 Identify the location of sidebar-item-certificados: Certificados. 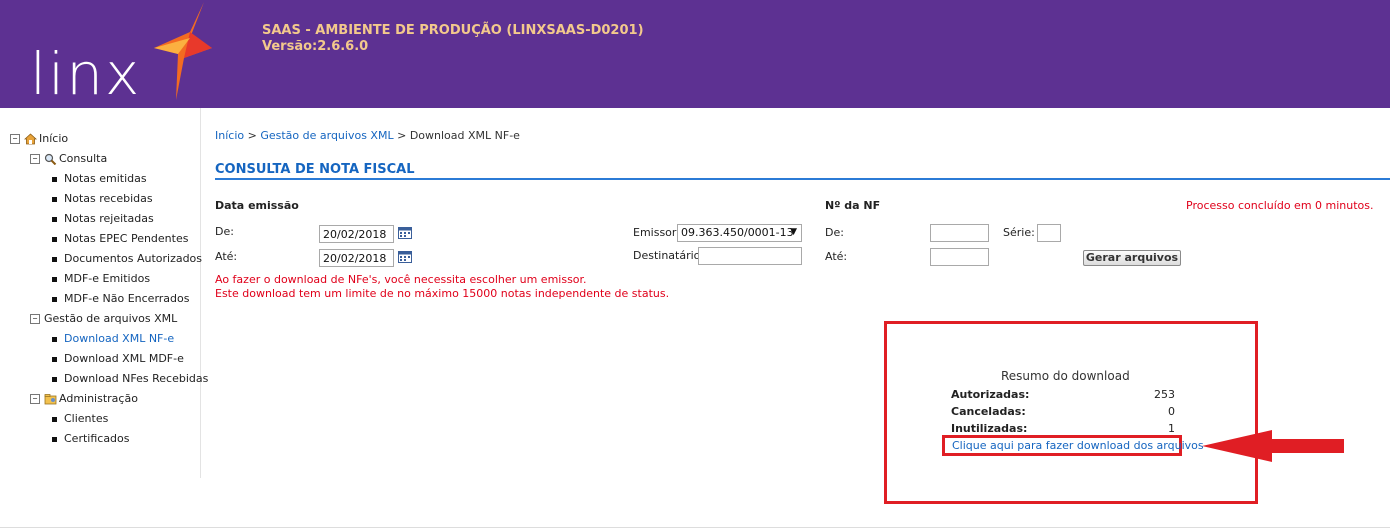
(91, 439).